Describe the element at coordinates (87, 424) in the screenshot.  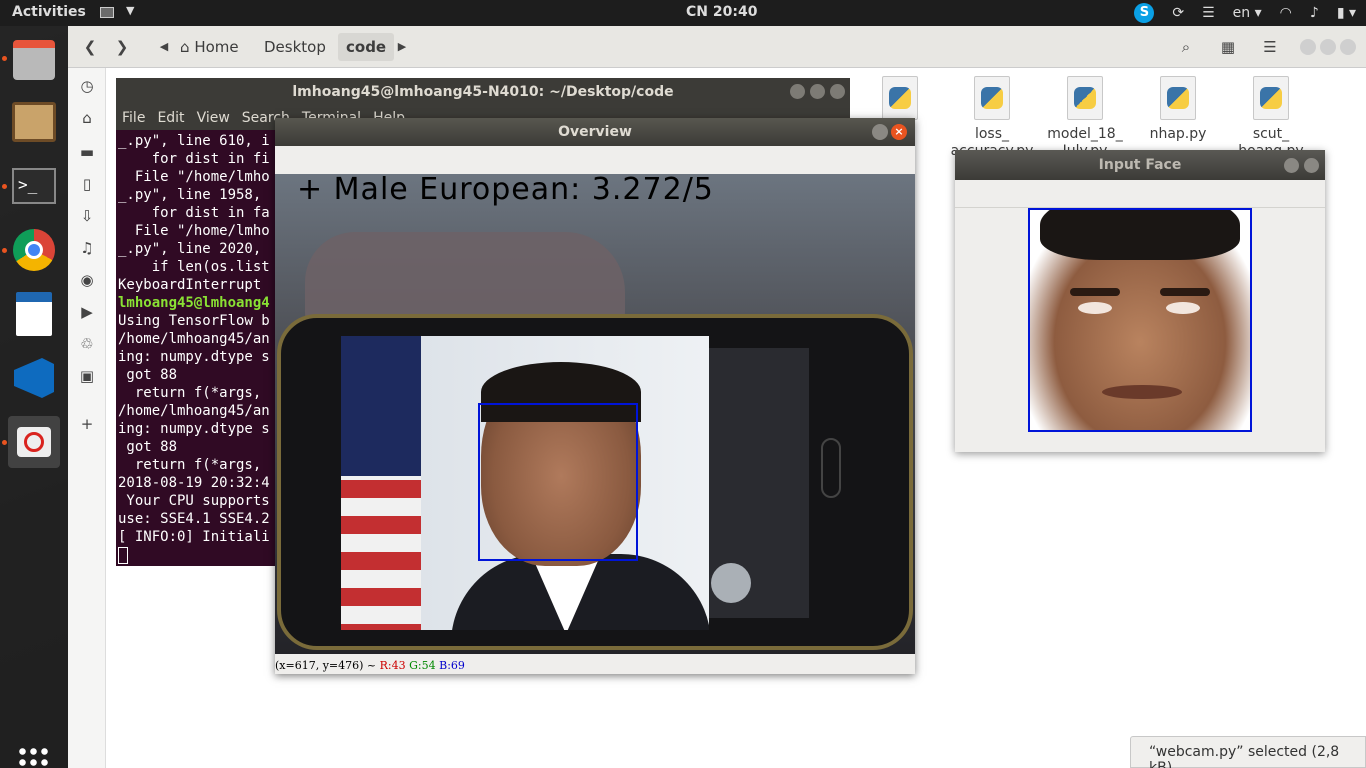
I see `add-location-icon: +` at that location.